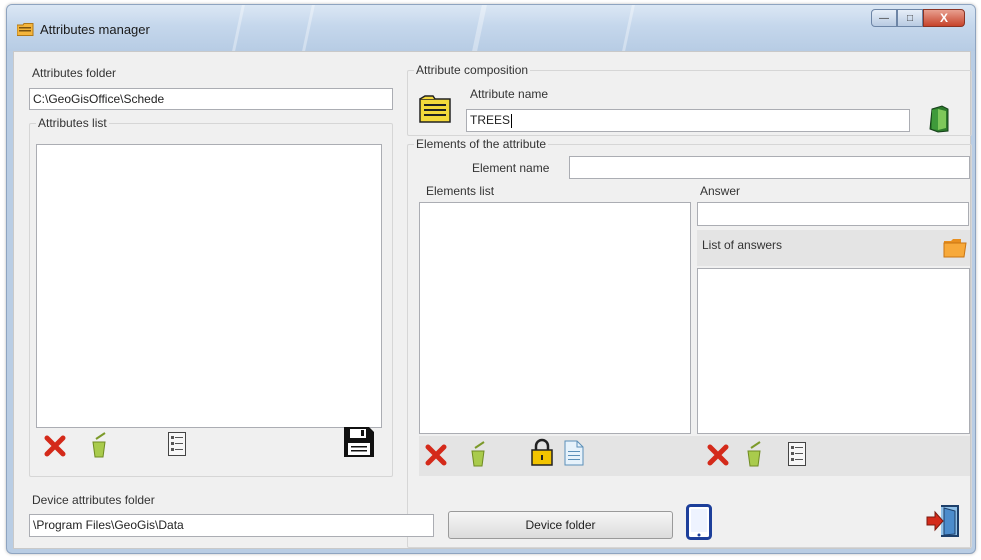 This screenshot has height=560, width=981. I want to click on element-name-label: Element name, so click(511, 168).